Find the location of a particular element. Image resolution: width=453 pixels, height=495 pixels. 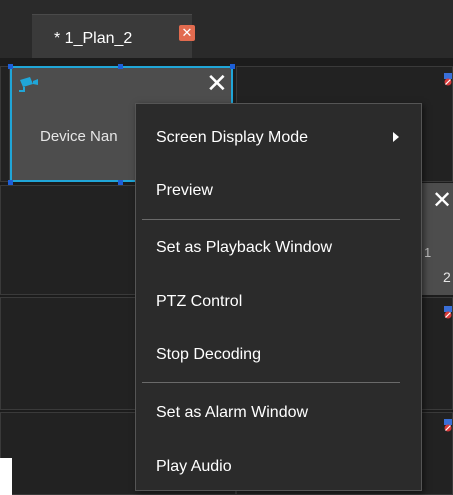

tab-plan: * 1_Plan_2 ✕ is located at coordinates (113, 36).